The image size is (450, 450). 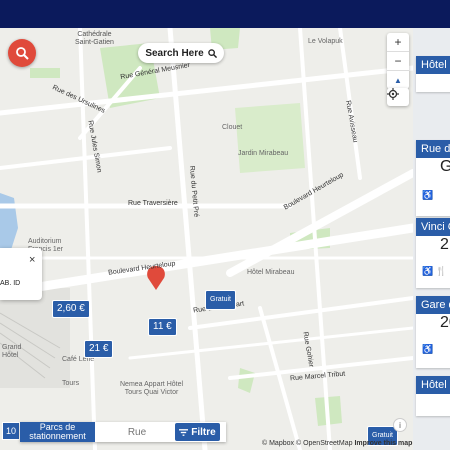 I want to click on search-here-button: Search Here, so click(x=181, y=53).